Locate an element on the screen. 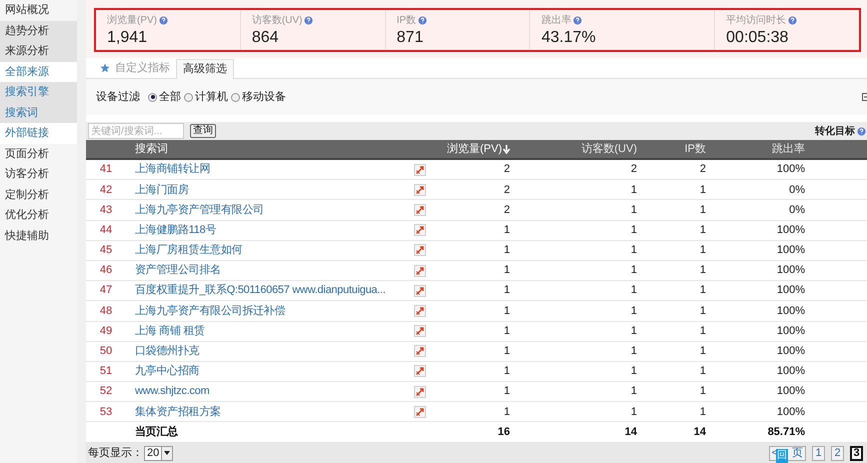 This screenshot has height=463, width=867. stat-label: 访客数(UV) is located at coordinates (277, 21).